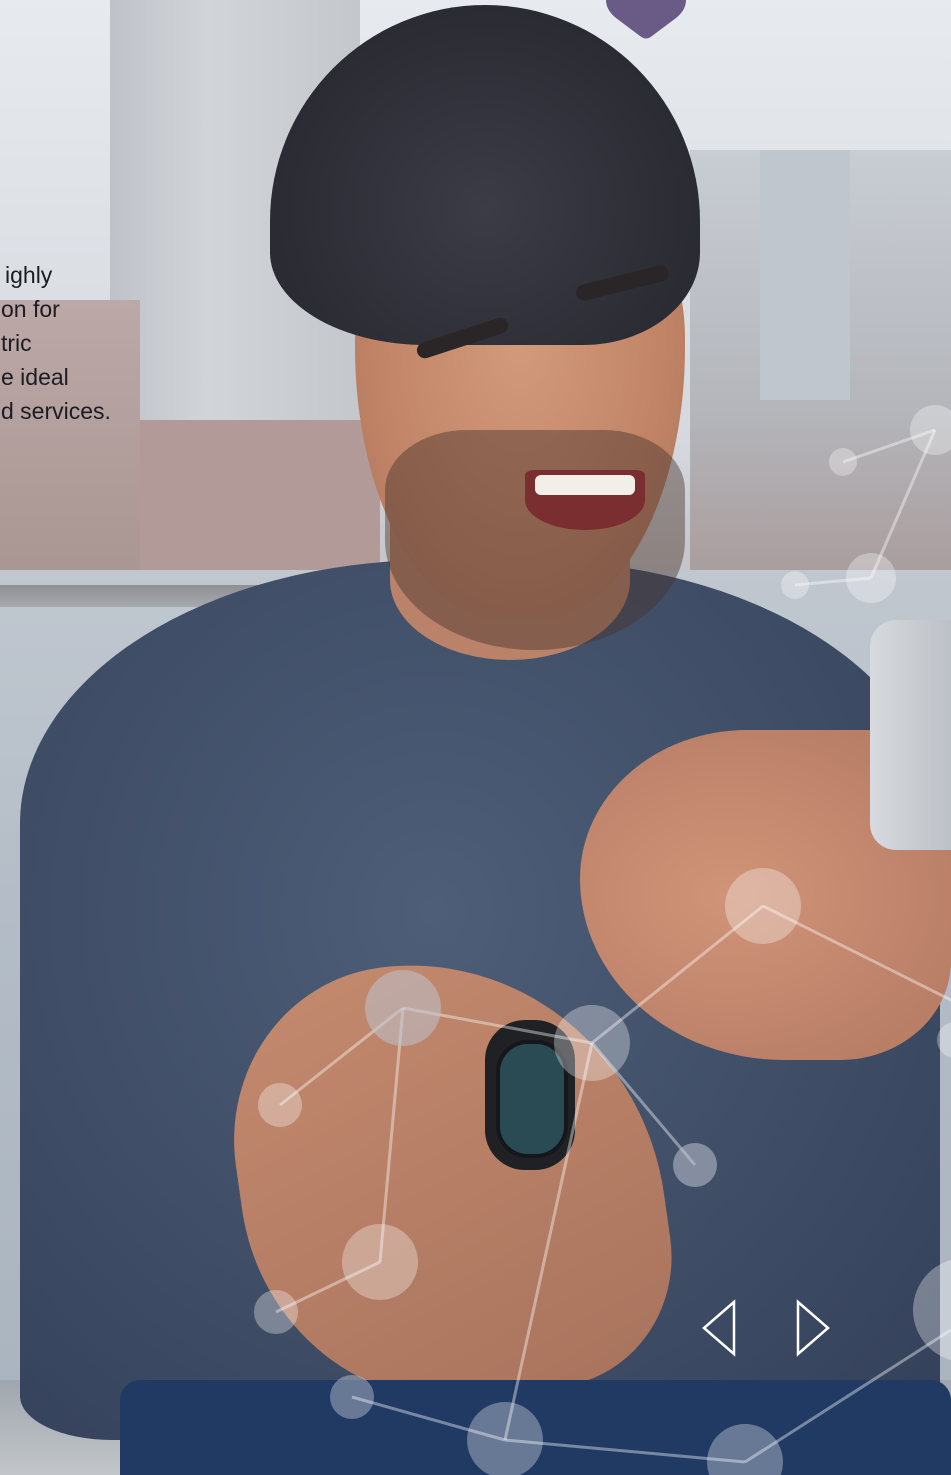  I want to click on tagline-line: d services., so click(56, 411).